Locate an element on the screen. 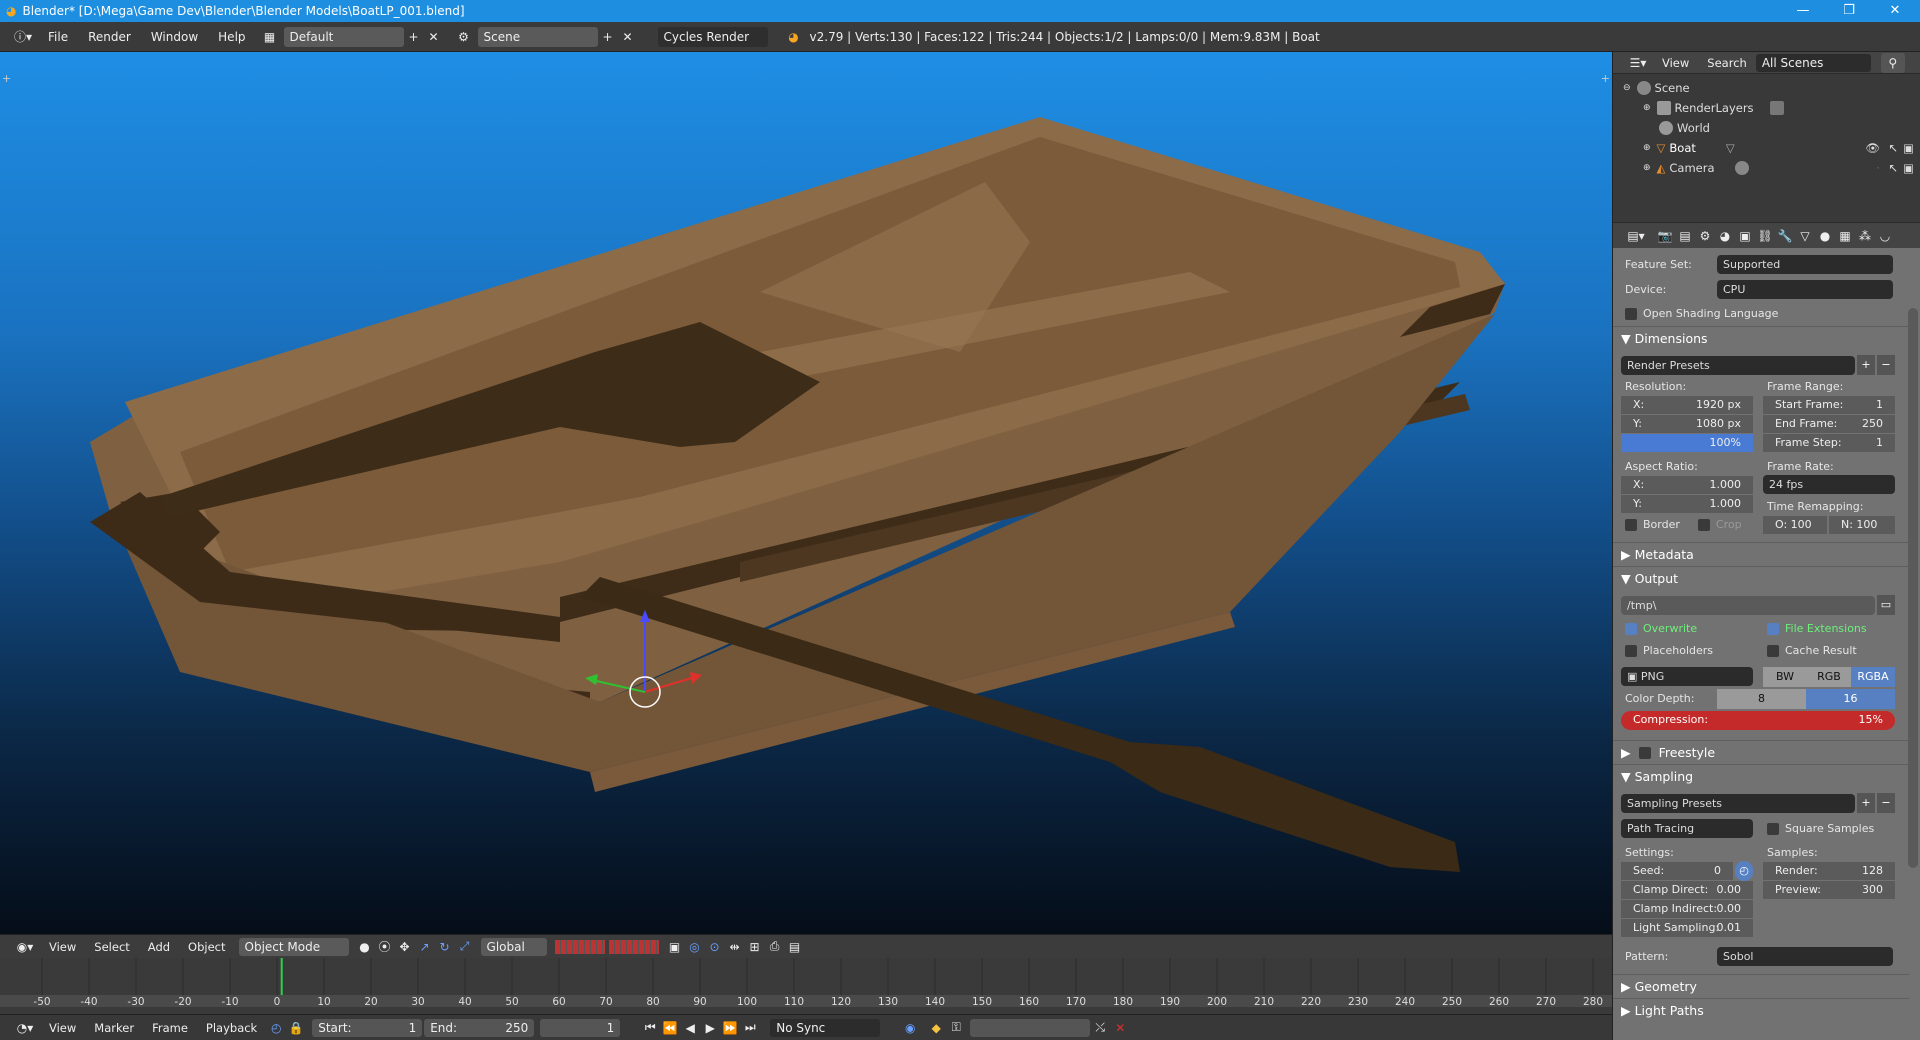  modifiers-tab-icon: 🔧 is located at coordinates (1785, 236).